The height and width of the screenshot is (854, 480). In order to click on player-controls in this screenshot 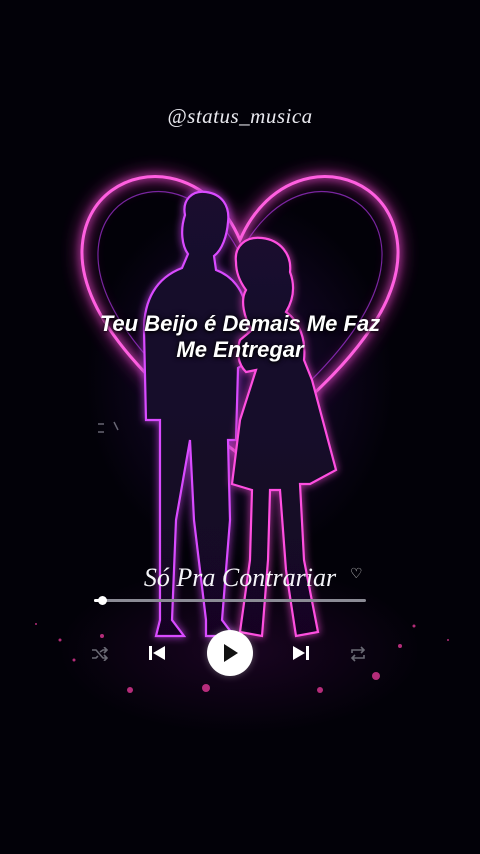, I will do `click(240, 653)`.